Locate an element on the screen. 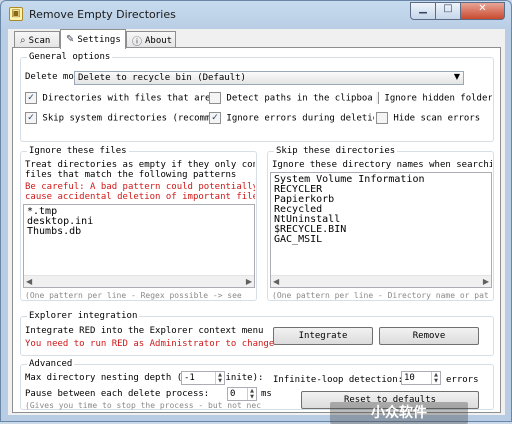 The height and width of the screenshot is (424, 512). checkbox-hide-scan-errors: Hide scan errors is located at coordinates (434, 118).